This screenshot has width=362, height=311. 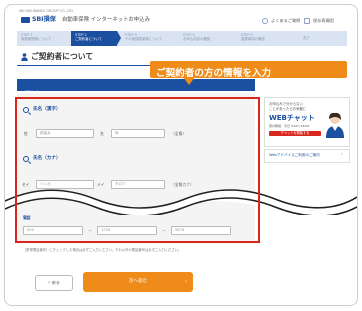 I want to click on header-caption: SBI INSURANCE GROUP CO.,LTD., so click(x=46, y=11).